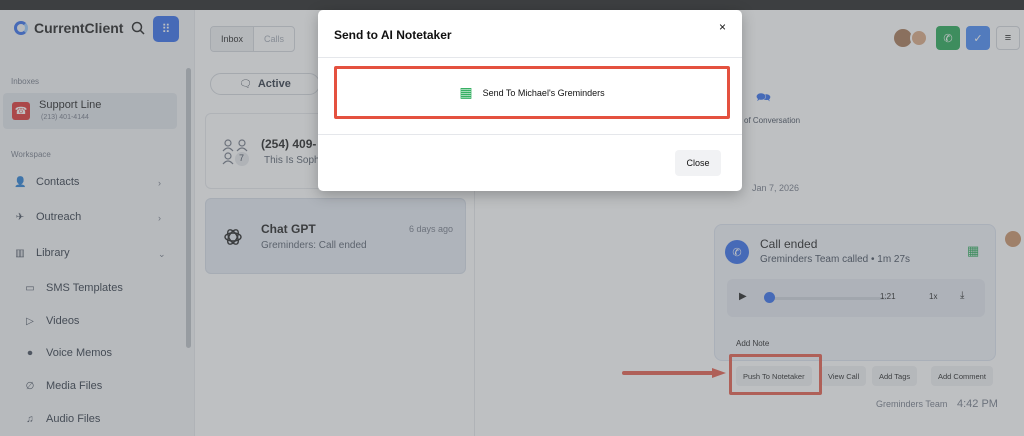 The width and height of the screenshot is (1024, 436). What do you see at coordinates (722, 27) in the screenshot?
I see `close-icon: ×` at bounding box center [722, 27].